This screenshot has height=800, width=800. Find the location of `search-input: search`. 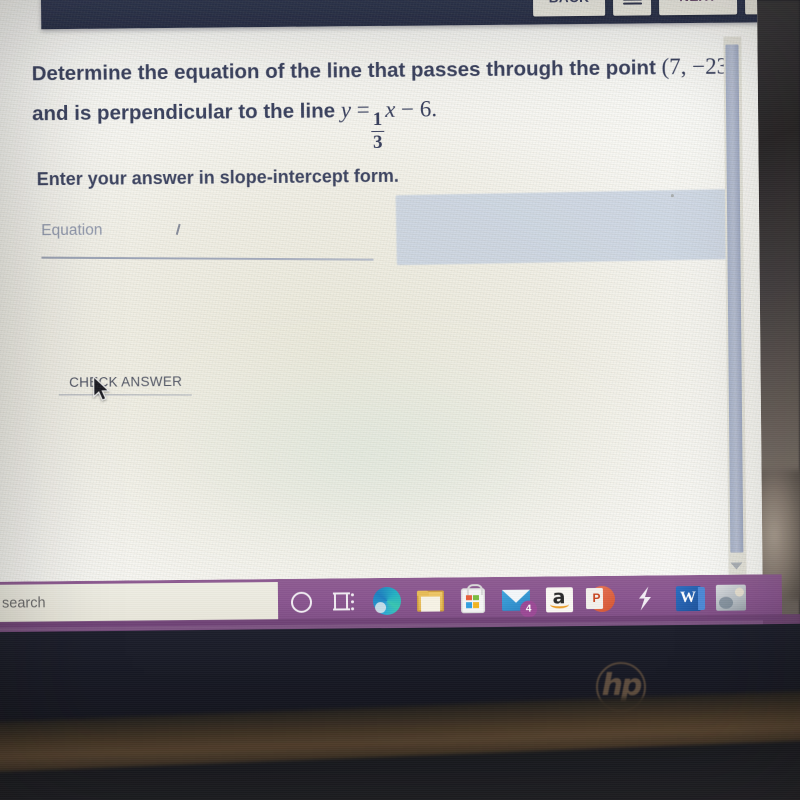

search-input: search is located at coordinates (24, 603).